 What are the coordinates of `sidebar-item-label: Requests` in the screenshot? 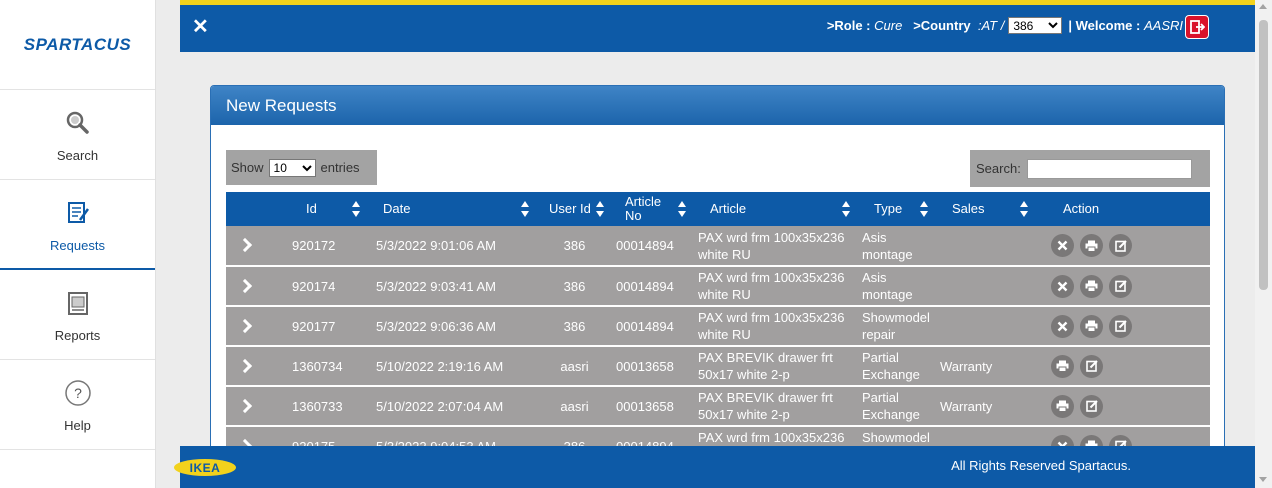 It's located at (77, 245).